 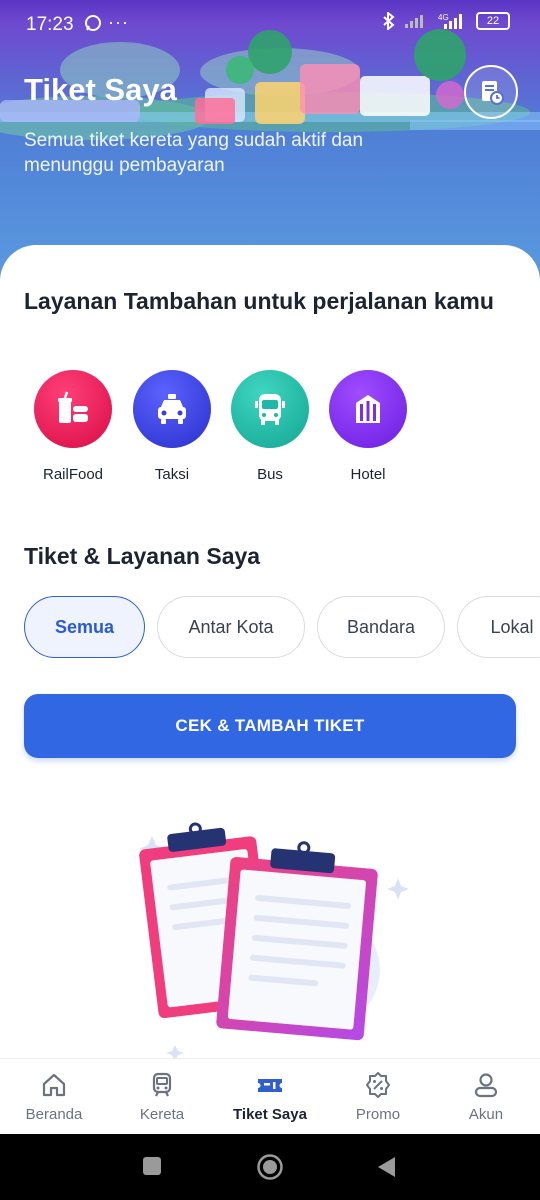 What do you see at coordinates (50, 24) in the screenshot?
I see `status-time: 17:23` at bounding box center [50, 24].